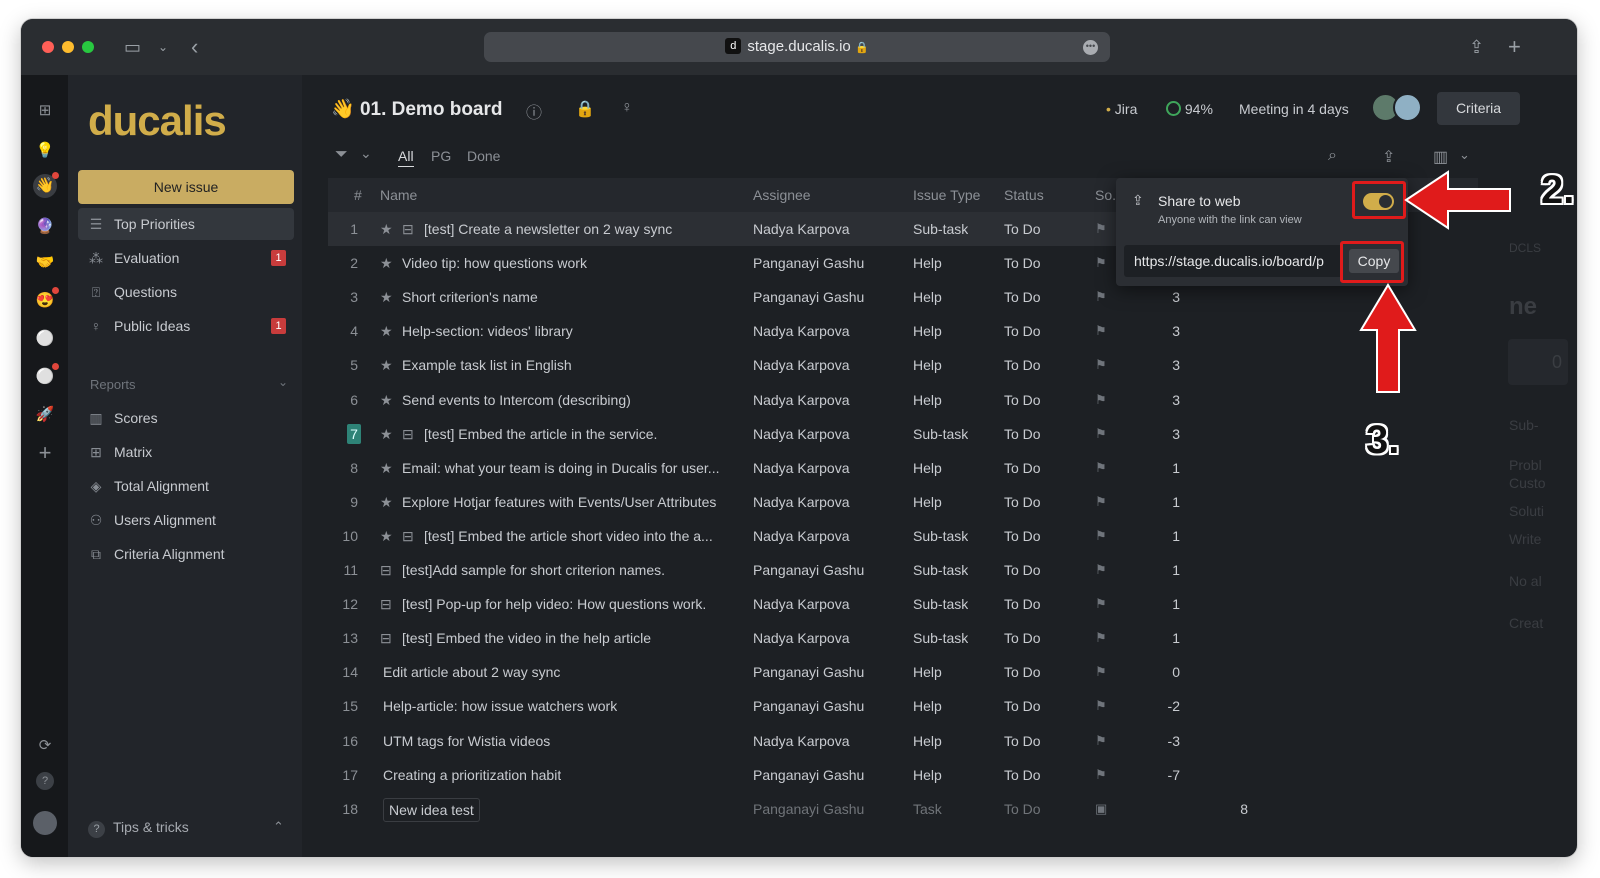 This screenshot has width=1600, height=878. Describe the element at coordinates (1558, 190) in the screenshot. I see `annotation-step-2: 2.` at that location.